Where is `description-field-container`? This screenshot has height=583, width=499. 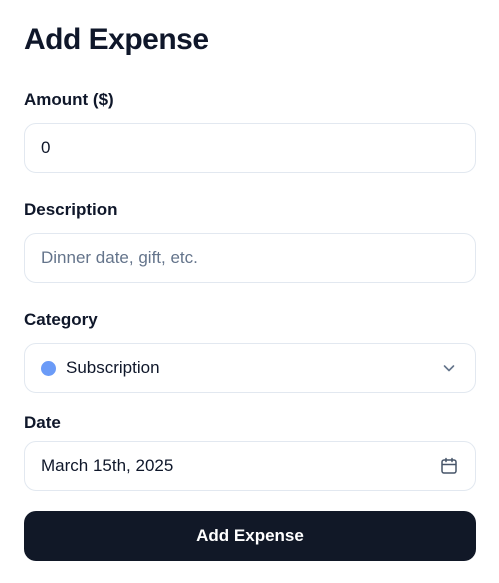 description-field-container is located at coordinates (250, 258).